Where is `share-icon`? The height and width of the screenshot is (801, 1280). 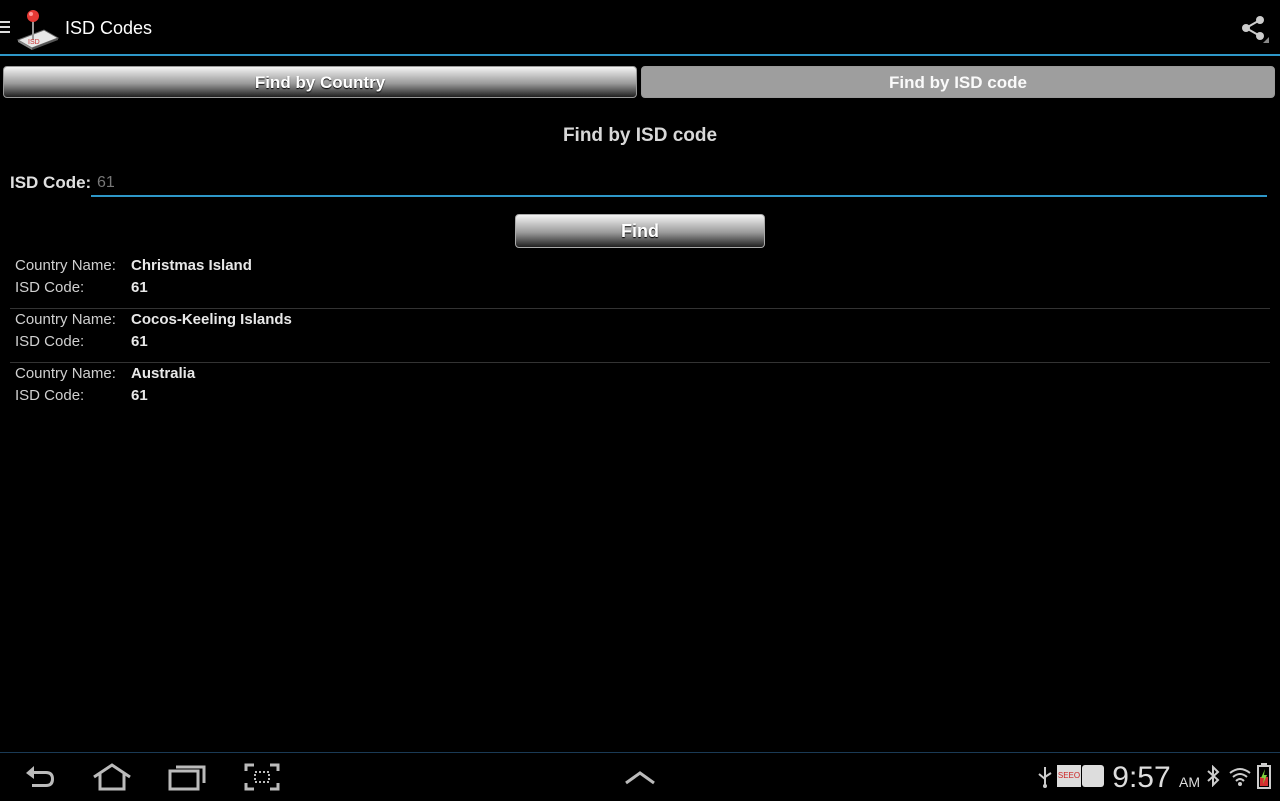
share-icon is located at coordinates (1255, 29).